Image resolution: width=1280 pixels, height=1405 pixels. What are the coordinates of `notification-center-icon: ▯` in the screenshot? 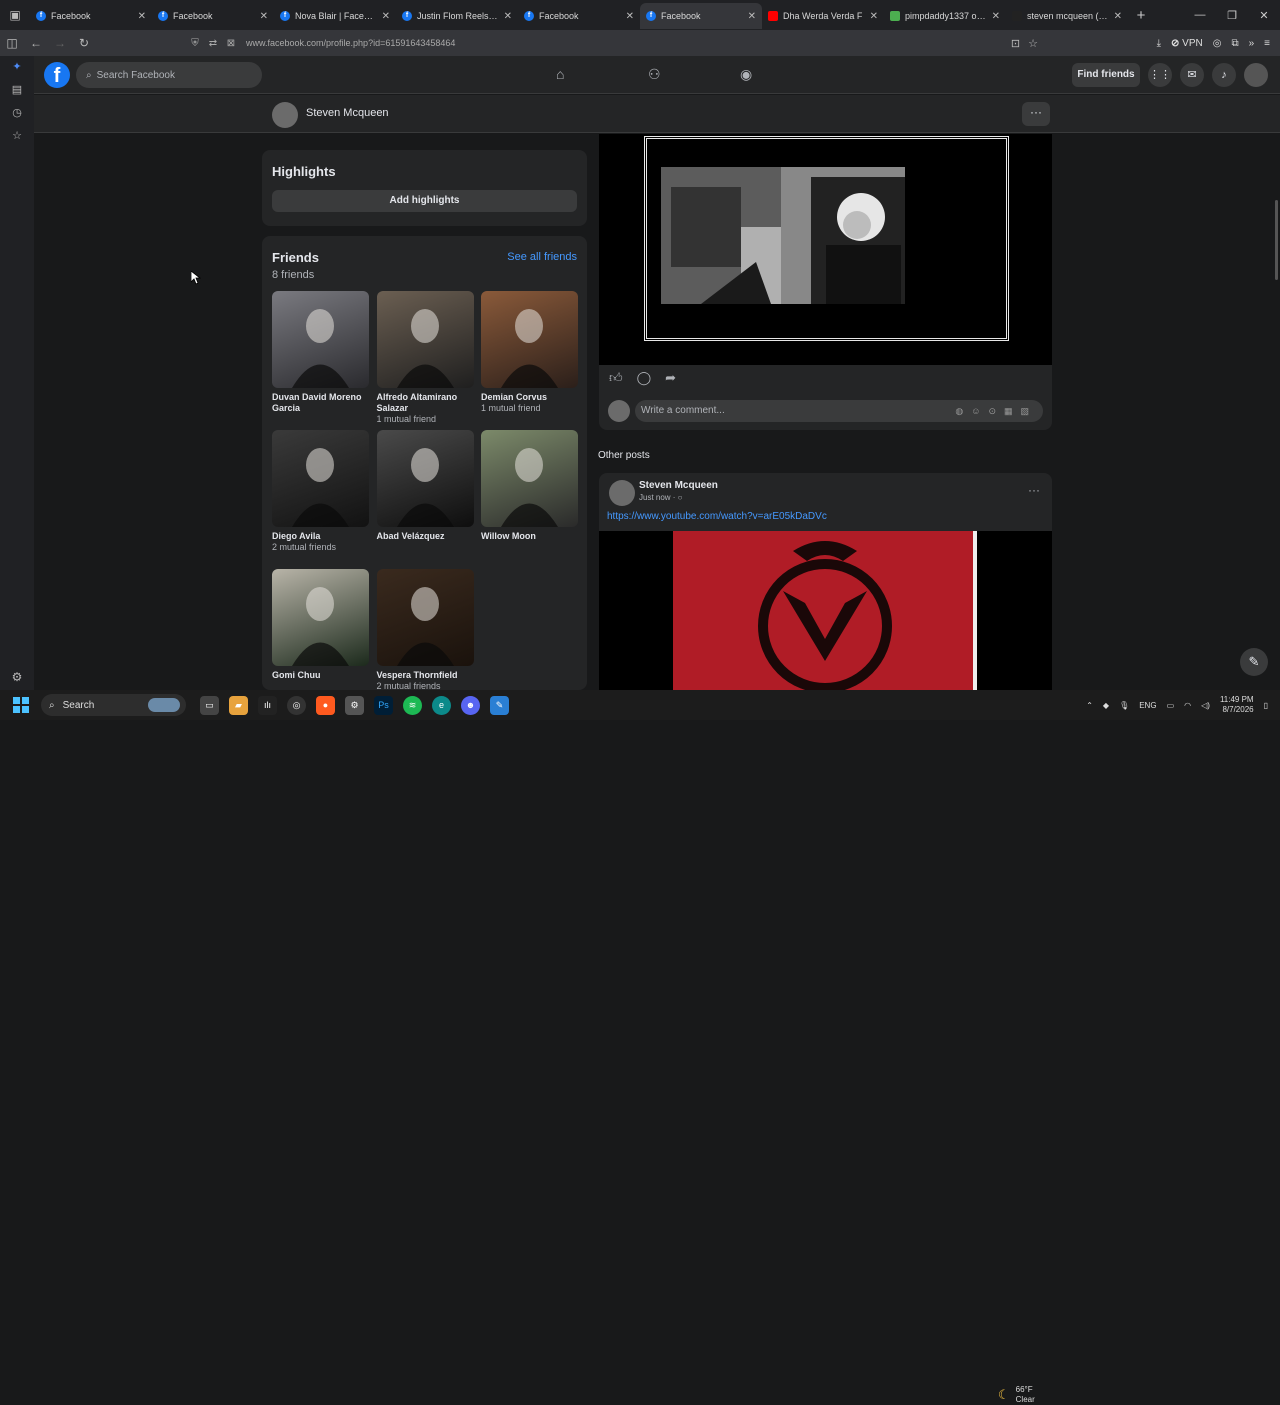 It's located at (1266, 705).